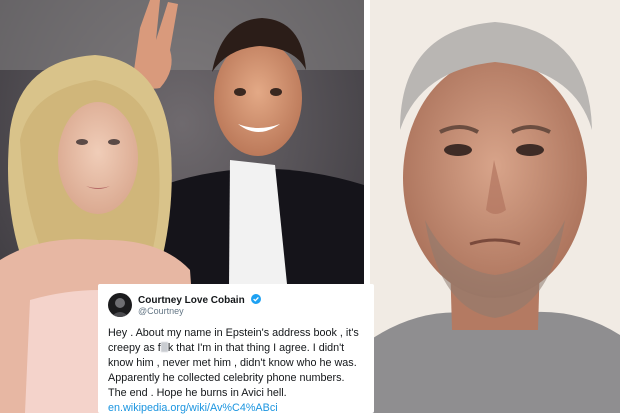 This screenshot has width=620, height=416. Describe the element at coordinates (256, 299) in the screenshot. I see `verified-badge-icon` at that location.